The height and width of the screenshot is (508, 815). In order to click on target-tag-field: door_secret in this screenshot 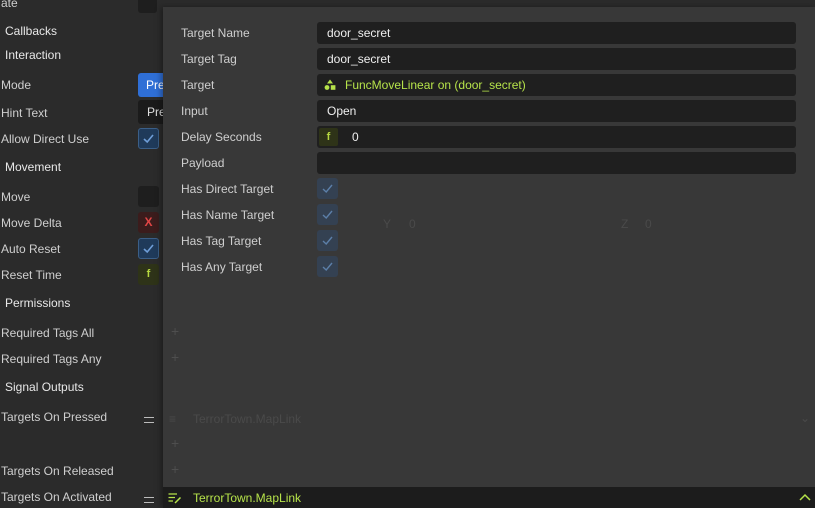, I will do `click(556, 59)`.